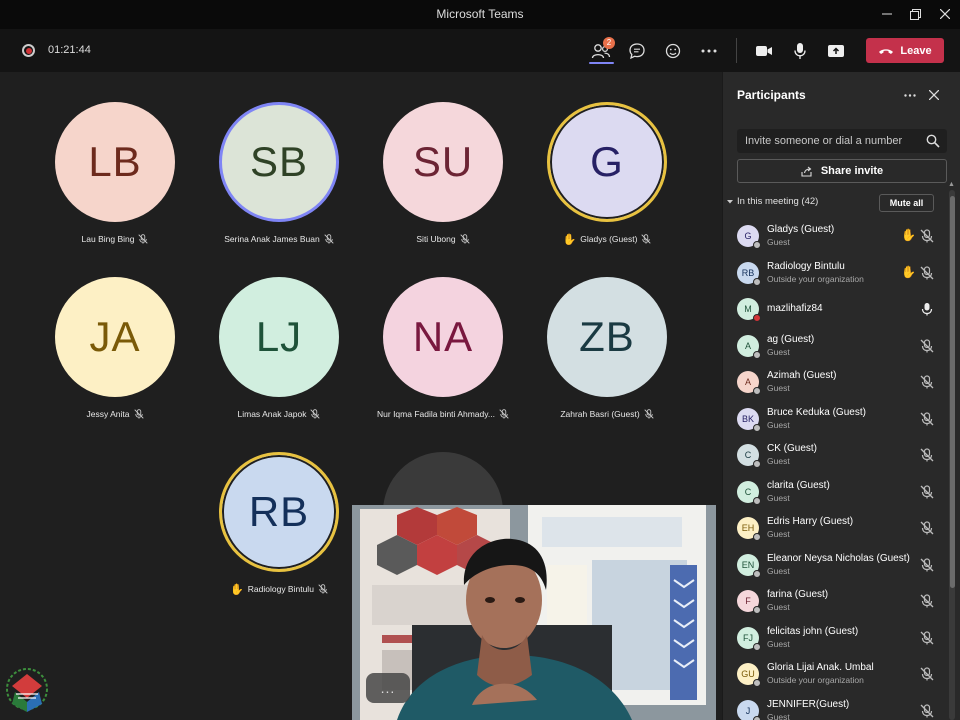 The height and width of the screenshot is (720, 960). I want to click on participant-row: BK Bruce Keduka (Guest) Guest, so click(836, 419).